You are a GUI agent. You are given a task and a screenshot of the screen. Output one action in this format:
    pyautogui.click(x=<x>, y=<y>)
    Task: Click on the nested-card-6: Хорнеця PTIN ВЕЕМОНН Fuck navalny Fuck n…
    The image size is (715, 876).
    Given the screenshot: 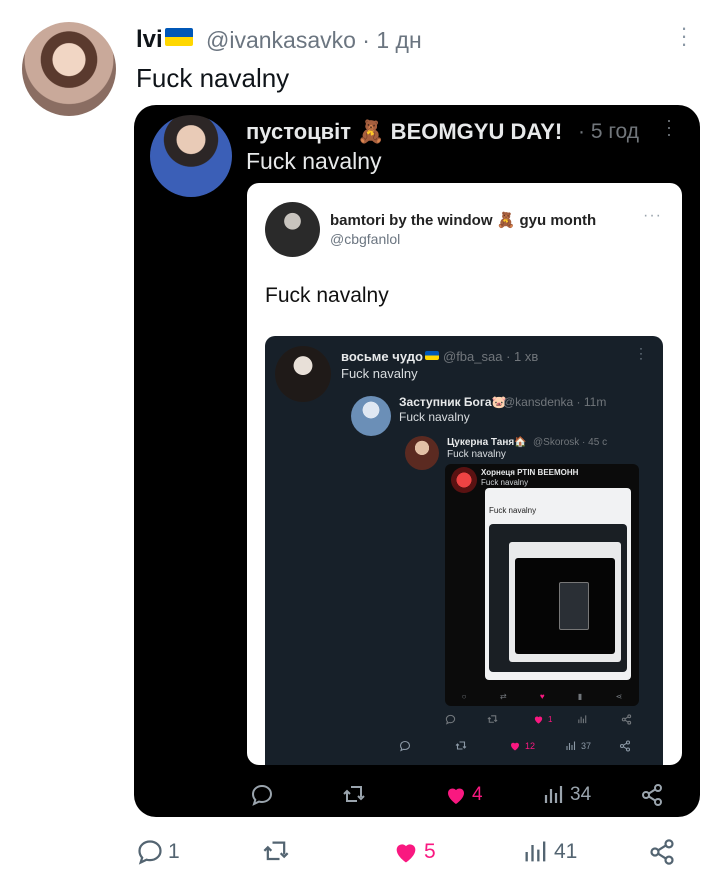 What is the action you would take?
    pyautogui.click(x=542, y=585)
    